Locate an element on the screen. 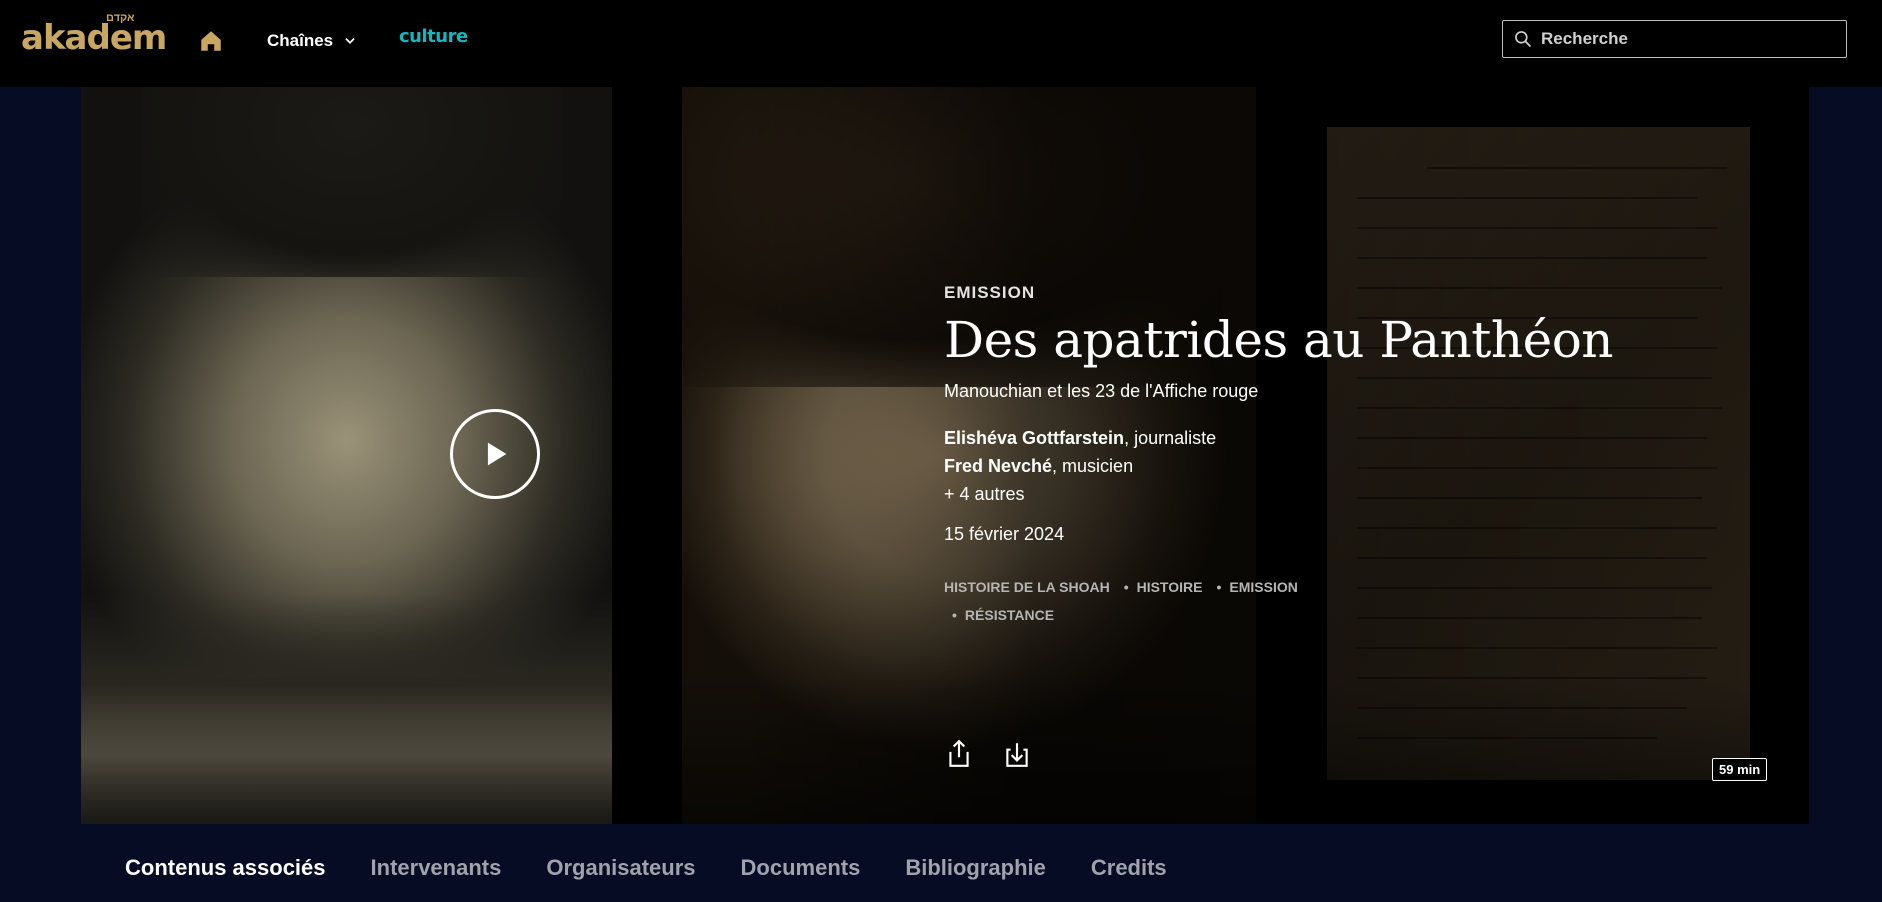 The width and height of the screenshot is (1882, 902). tab-contenus-associes: Contenus associés is located at coordinates (225, 868).